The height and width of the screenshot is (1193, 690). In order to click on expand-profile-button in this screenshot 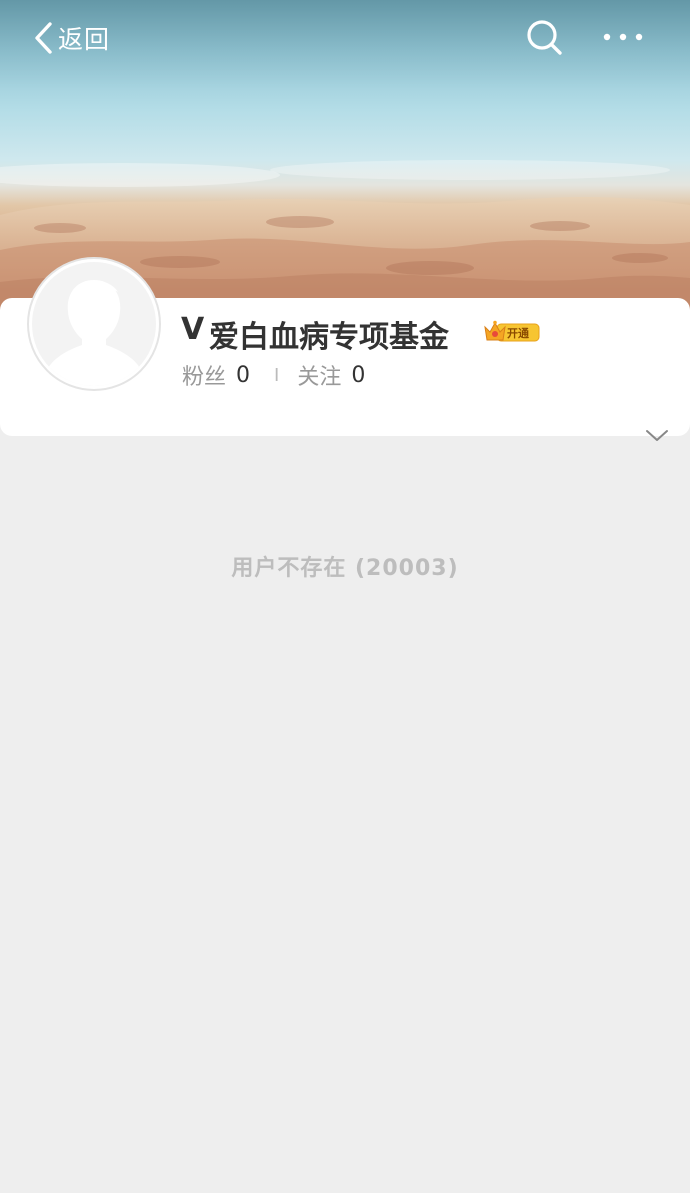, I will do `click(657, 436)`.